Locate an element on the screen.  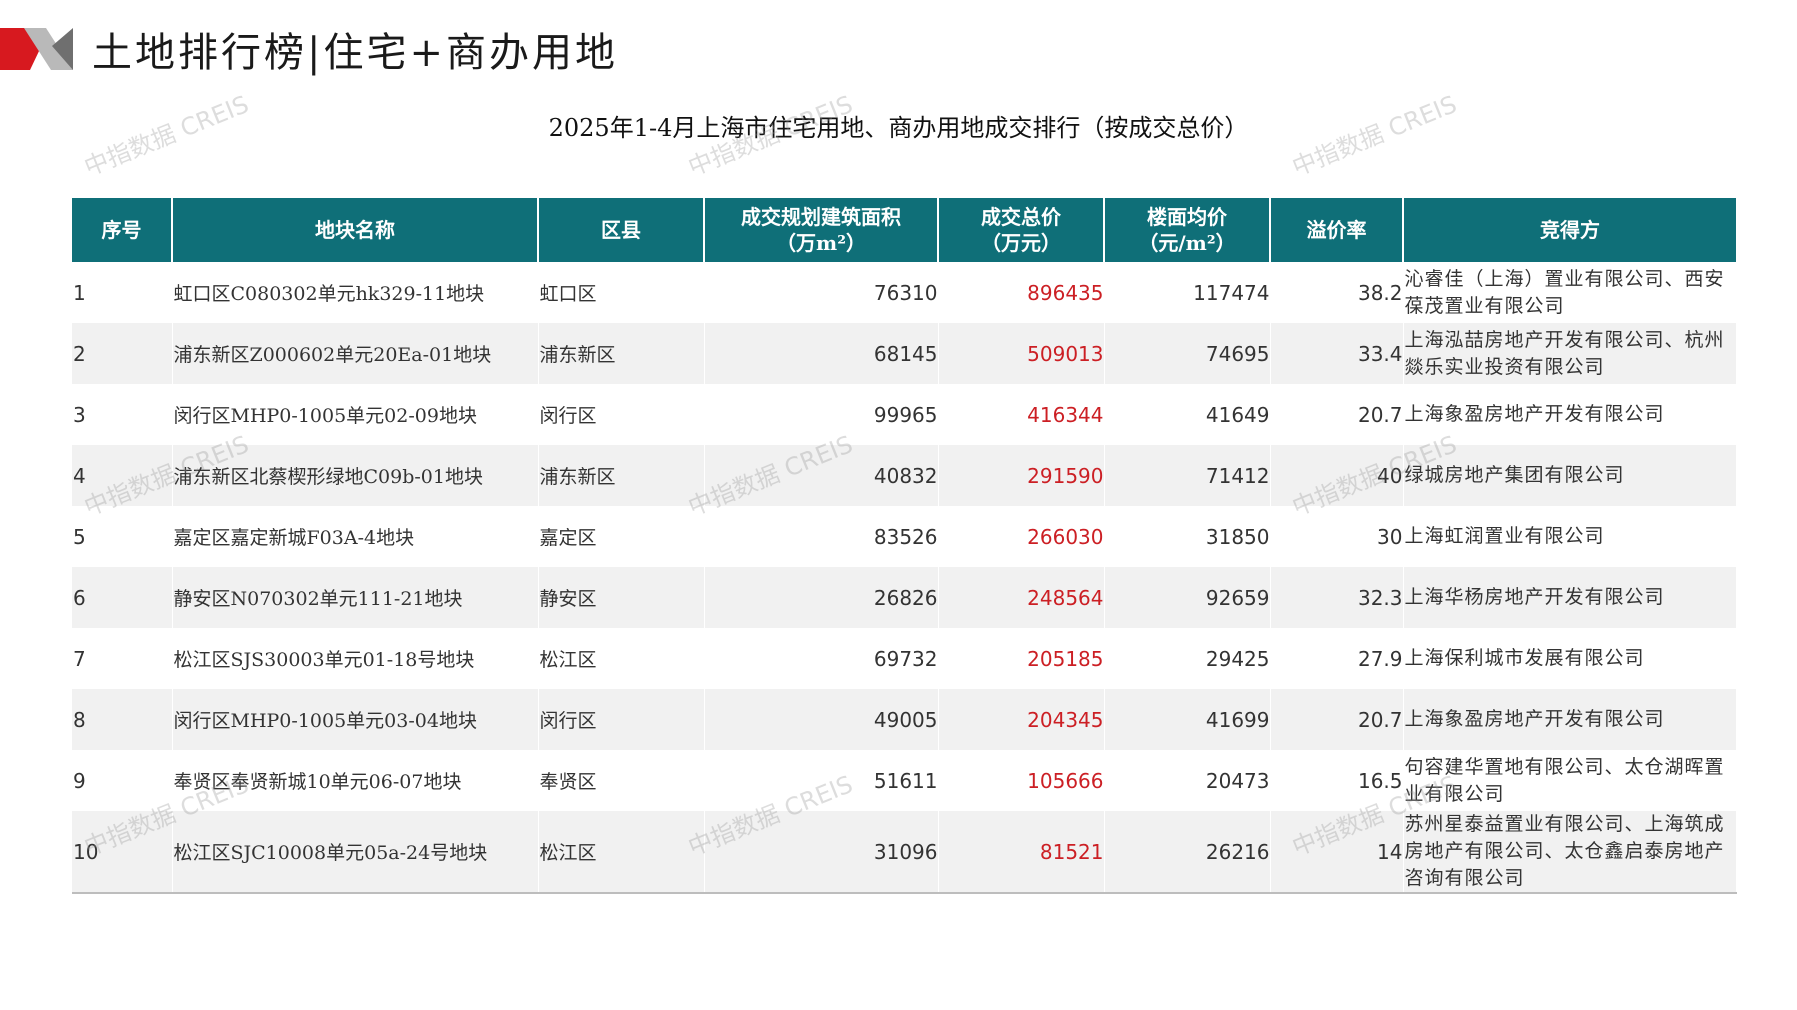
header-buyer: 竞得方 is located at coordinates (1569, 230).